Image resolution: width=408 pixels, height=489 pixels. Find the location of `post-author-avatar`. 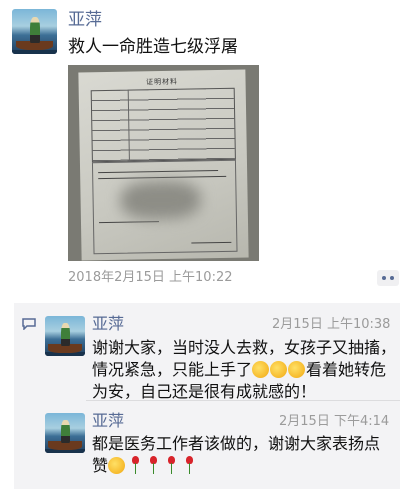

post-author-avatar is located at coordinates (34, 31).